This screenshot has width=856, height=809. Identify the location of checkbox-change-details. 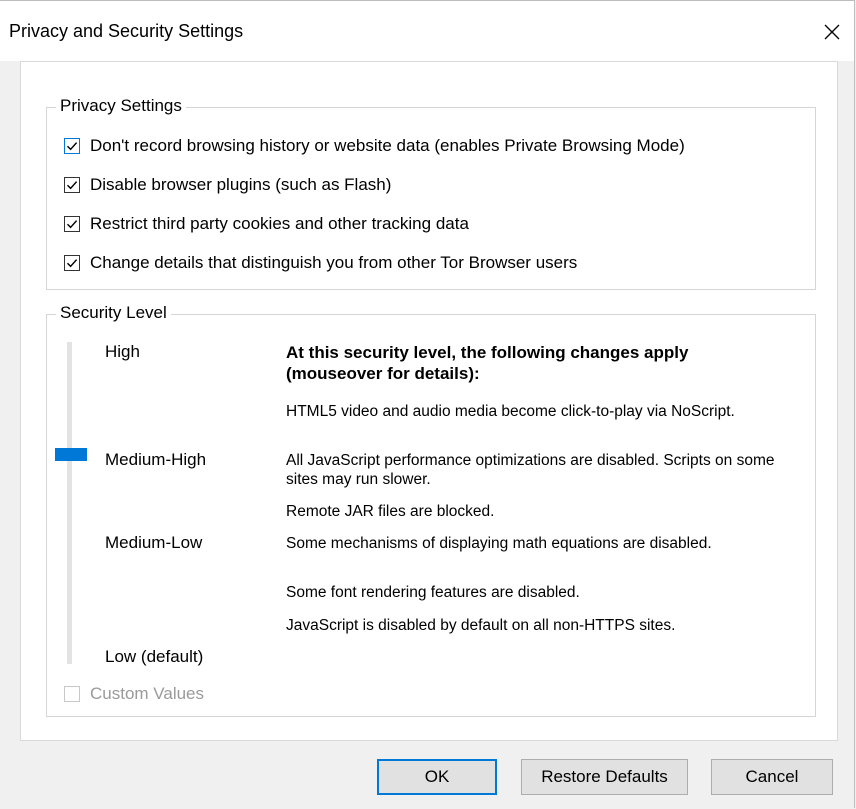
(72, 263).